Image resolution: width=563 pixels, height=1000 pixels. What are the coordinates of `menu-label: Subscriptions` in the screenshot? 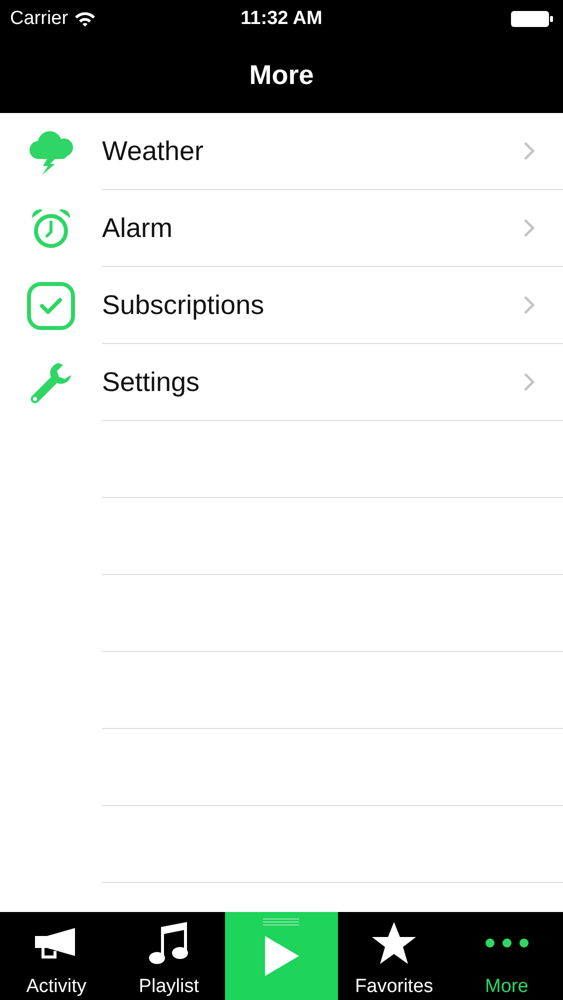 It's located at (183, 305).